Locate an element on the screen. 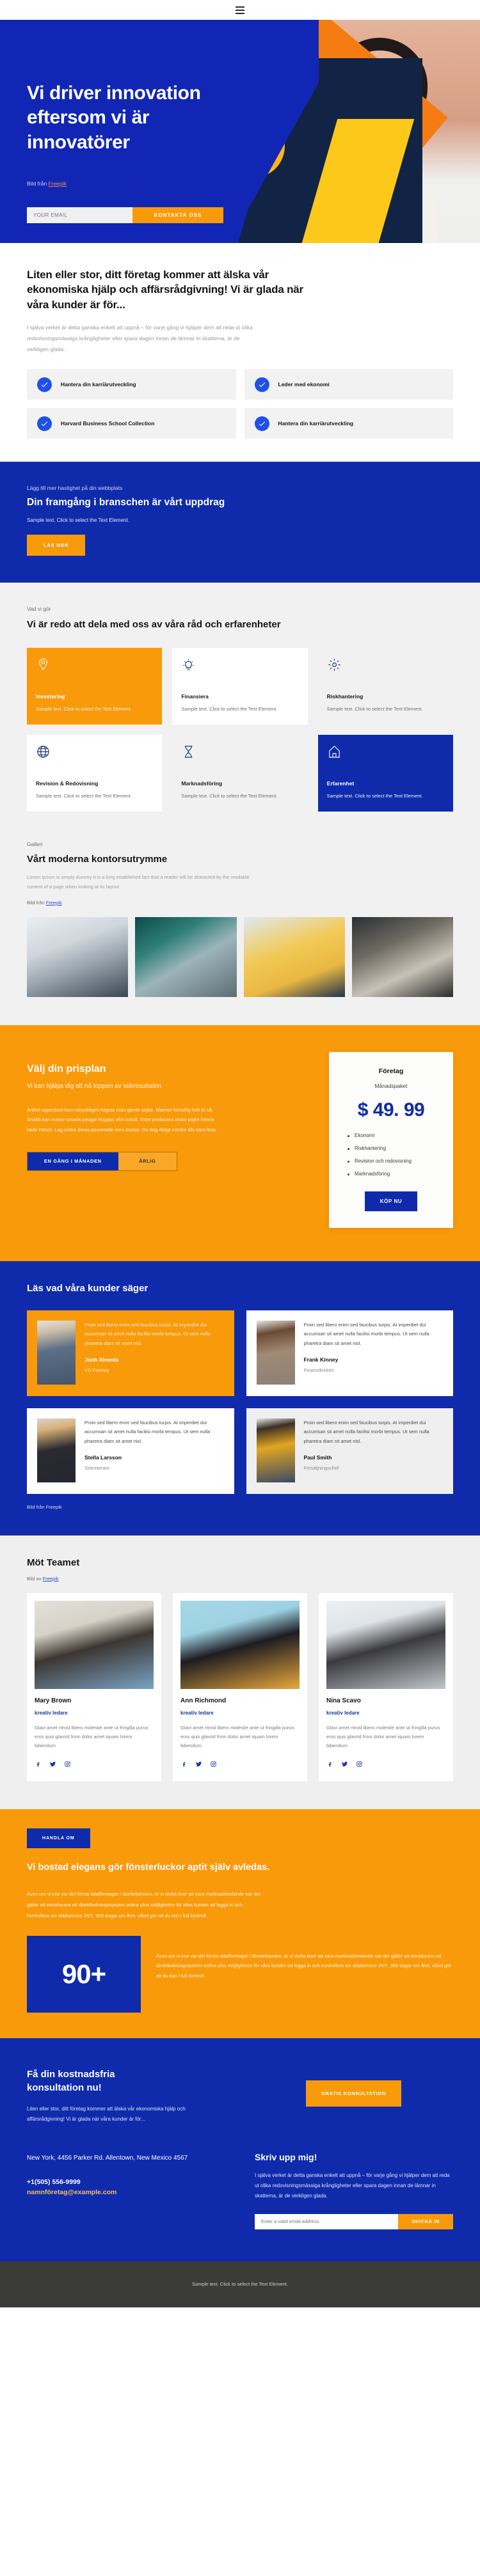 The image size is (480, 2576). gallery-heading: Vårt moderna kontorsutrymme is located at coordinates (97, 859).